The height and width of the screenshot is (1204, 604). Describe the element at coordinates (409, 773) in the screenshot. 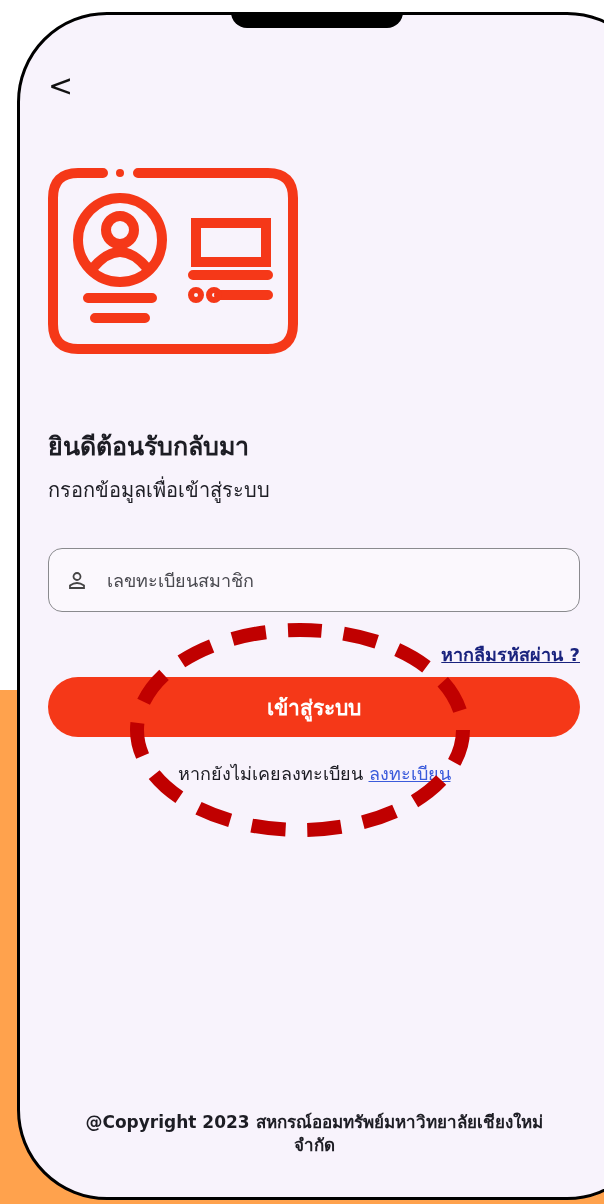

I see `register-link: ลงทะเบียน` at that location.